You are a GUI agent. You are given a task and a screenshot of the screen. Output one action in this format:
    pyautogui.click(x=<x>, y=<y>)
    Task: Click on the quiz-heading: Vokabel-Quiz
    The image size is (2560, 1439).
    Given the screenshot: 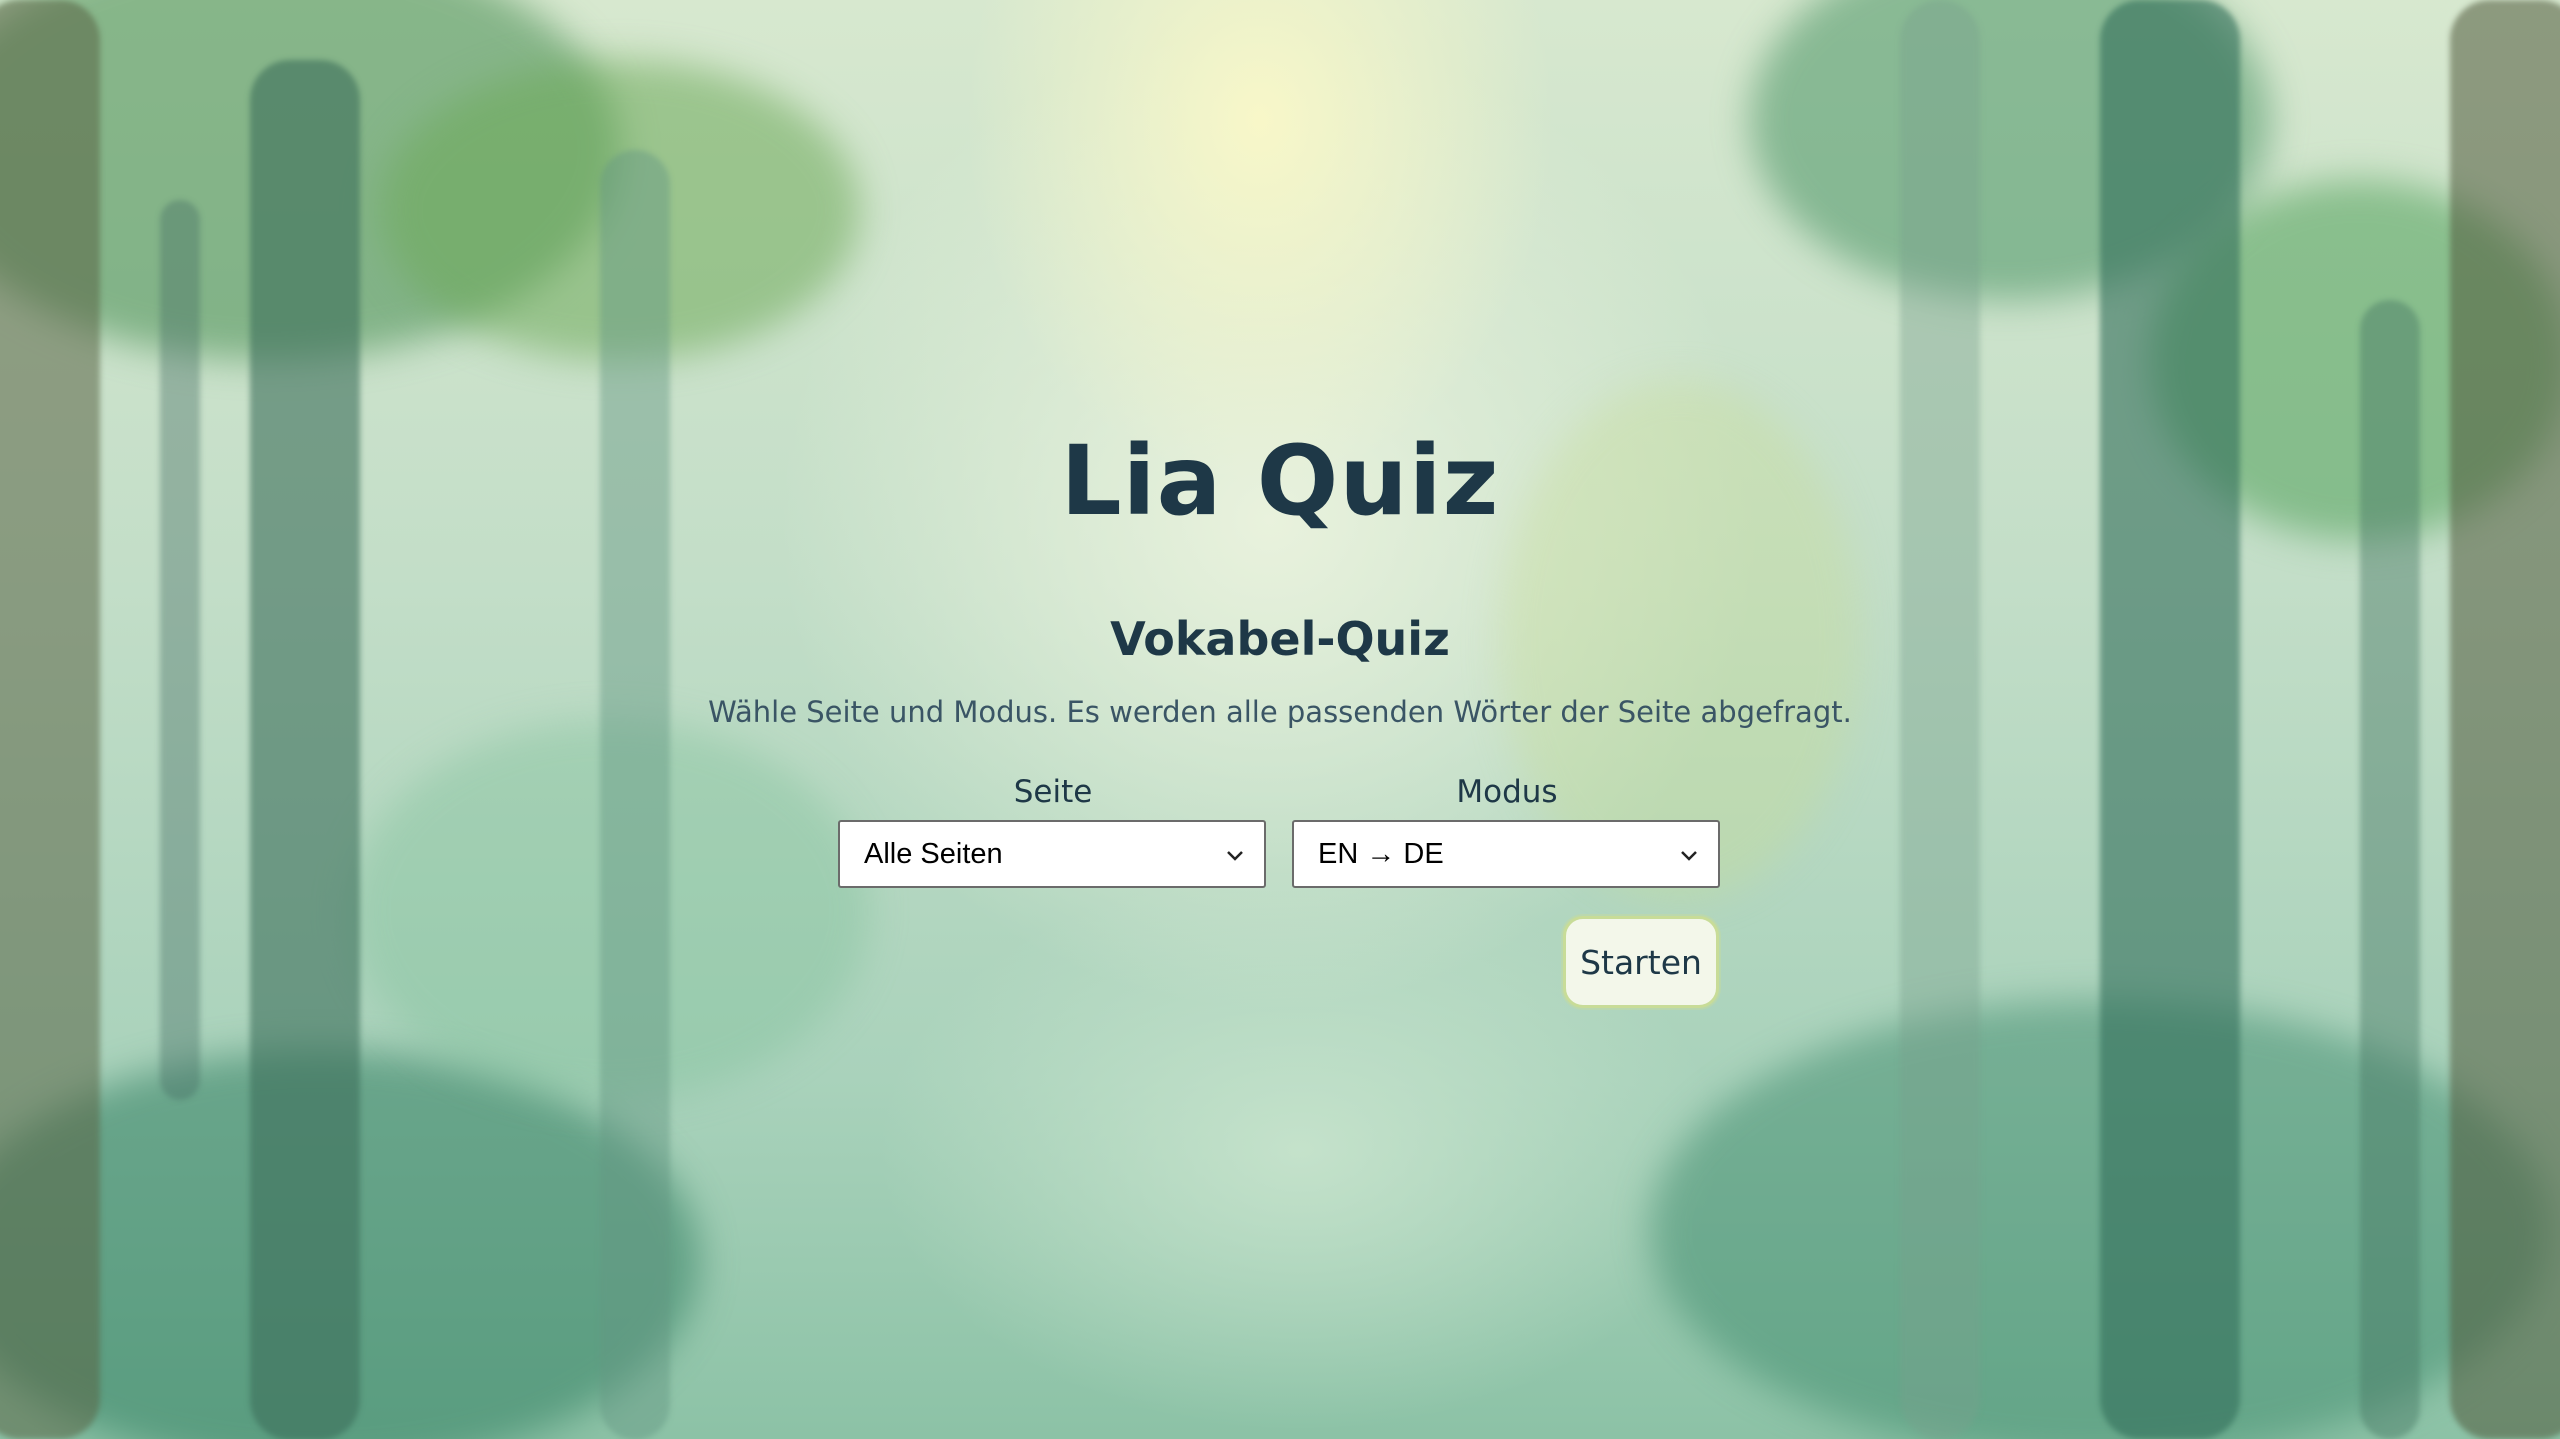 What is the action you would take?
    pyautogui.click(x=1280, y=639)
    